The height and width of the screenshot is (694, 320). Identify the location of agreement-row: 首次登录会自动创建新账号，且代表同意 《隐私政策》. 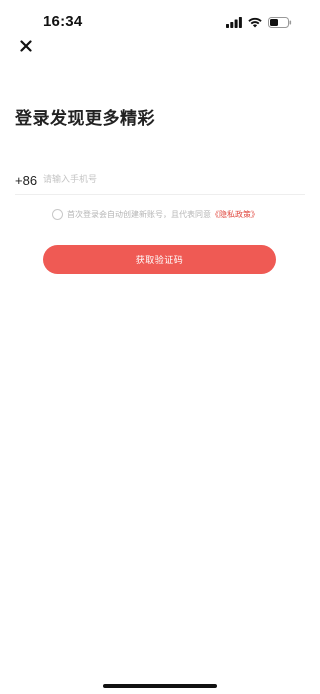
(155, 214).